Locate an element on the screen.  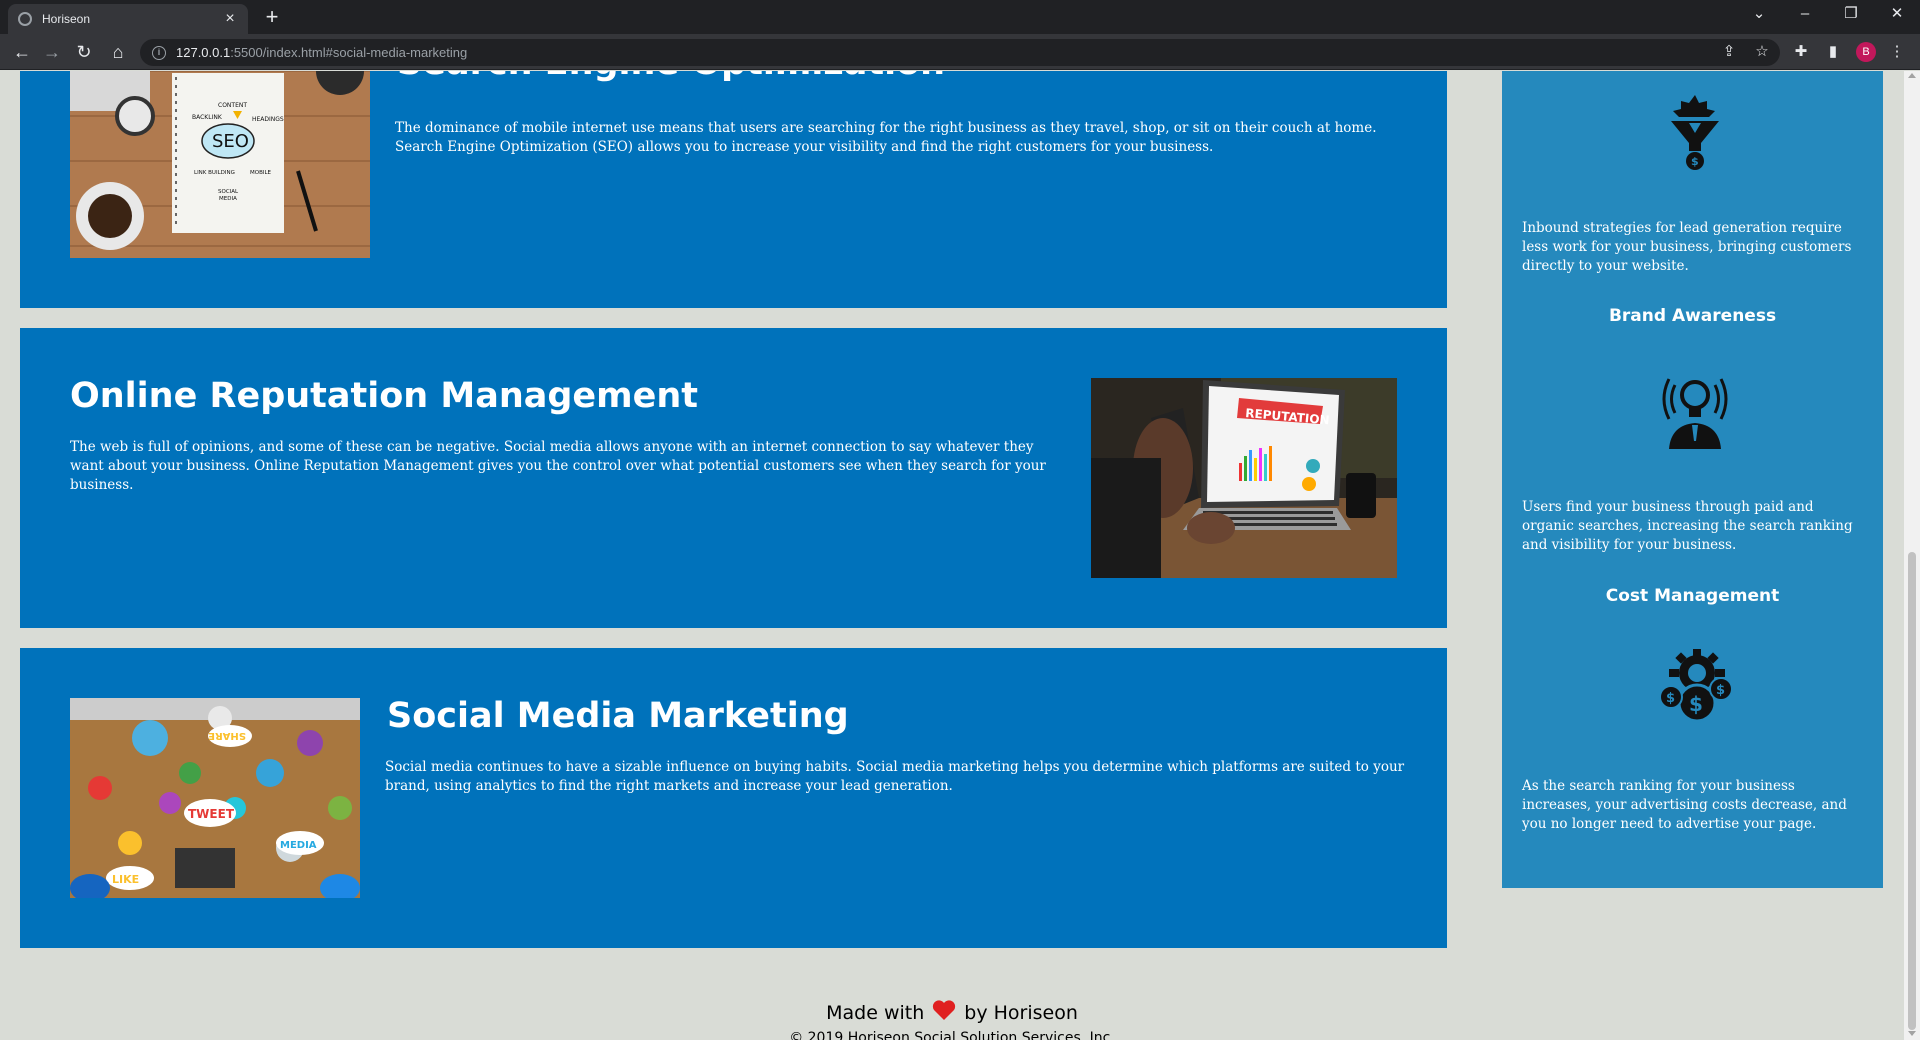
restore-button: ❐ is located at coordinates (1851, 15).